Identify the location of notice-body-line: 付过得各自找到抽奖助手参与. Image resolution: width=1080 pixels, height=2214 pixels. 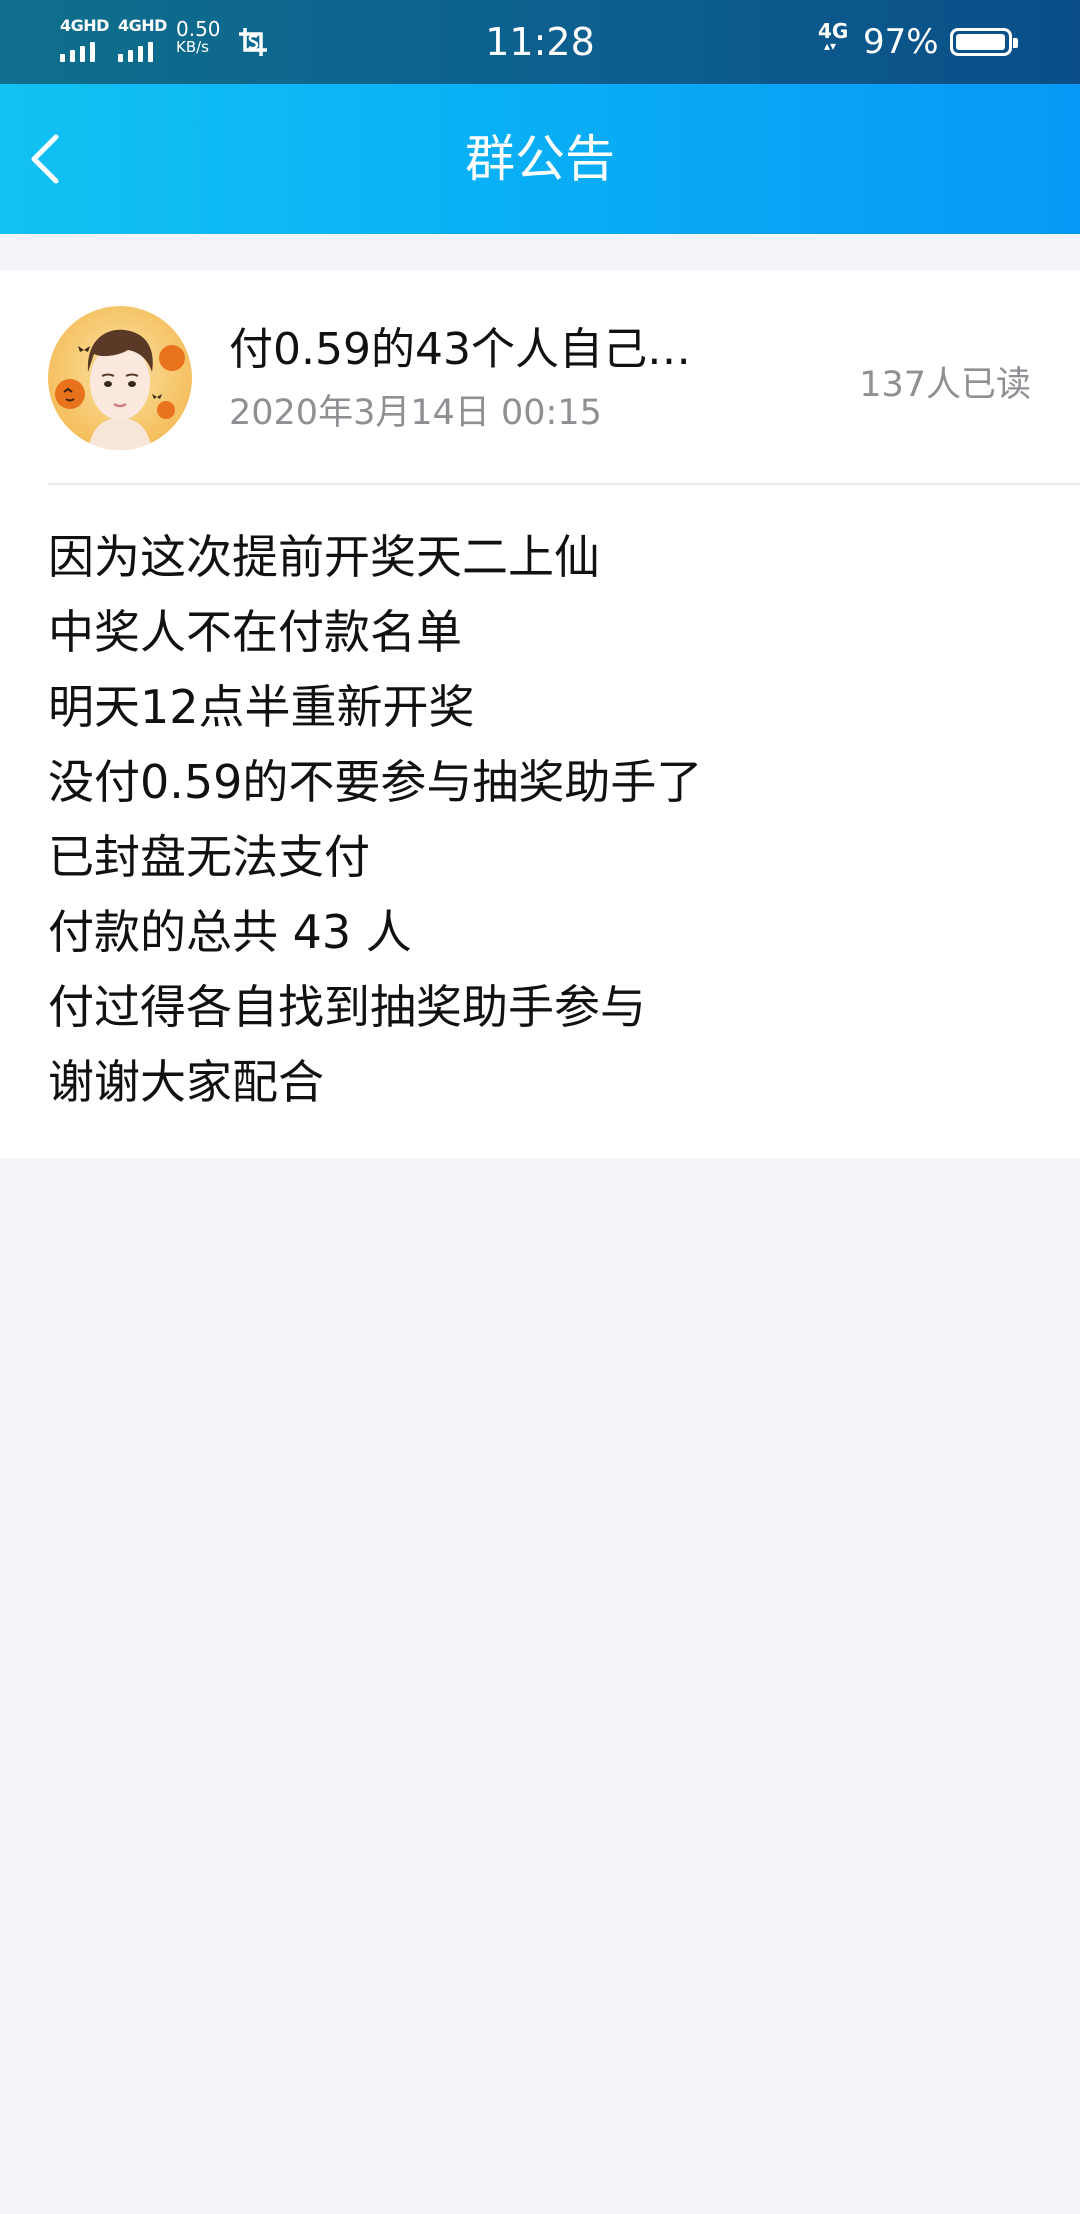
(347, 1007).